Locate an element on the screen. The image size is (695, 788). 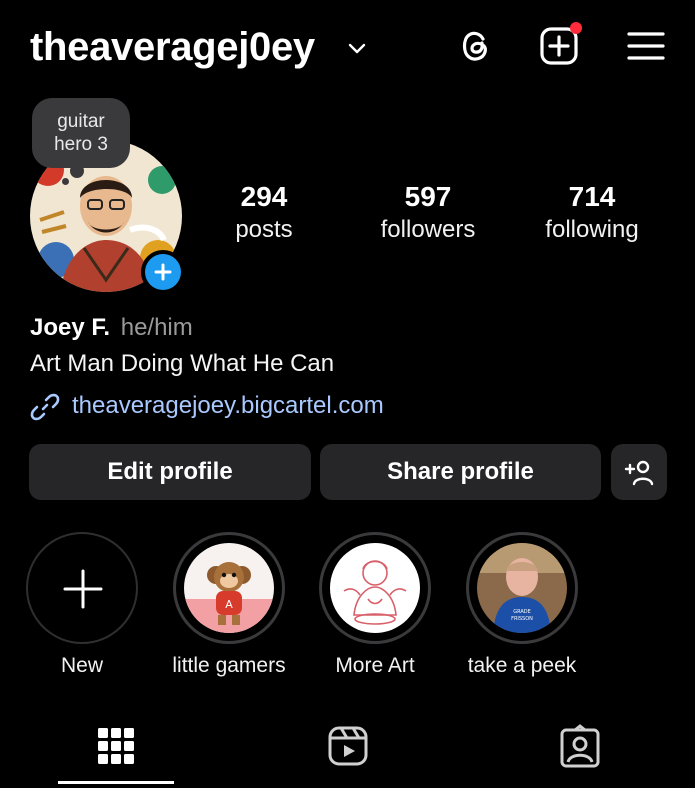
active-tab-indicator is located at coordinates (116, 782).